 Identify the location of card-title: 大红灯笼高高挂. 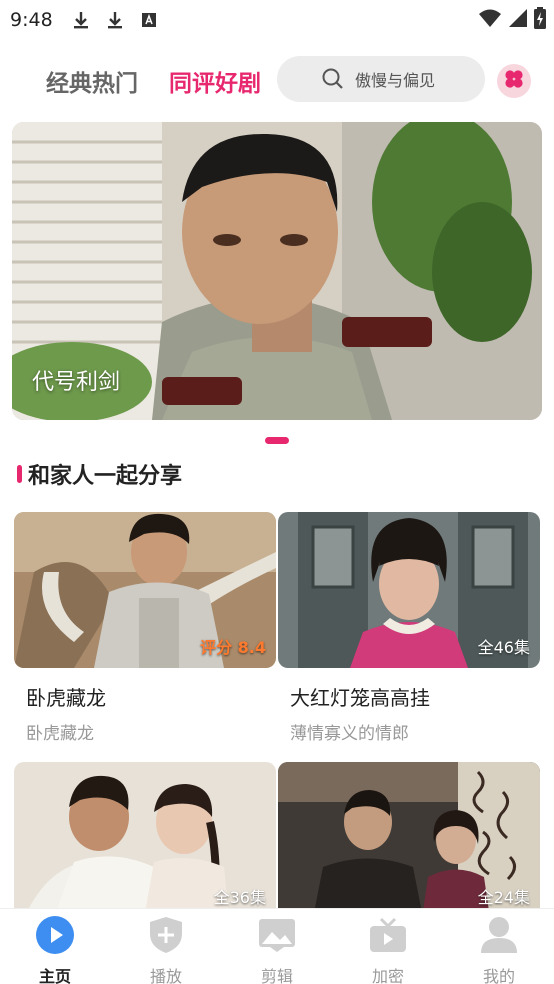
(360, 698).